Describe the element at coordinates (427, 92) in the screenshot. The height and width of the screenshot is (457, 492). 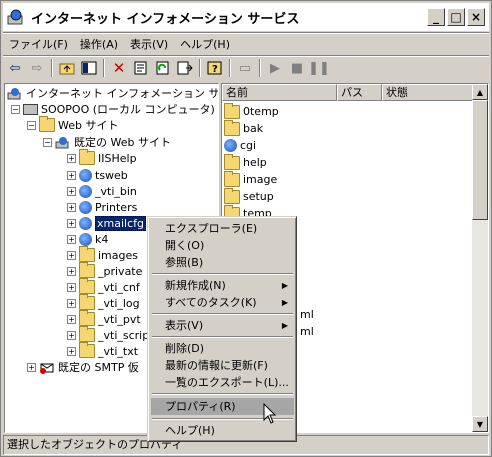
I see `column-header-status: 状態` at that location.